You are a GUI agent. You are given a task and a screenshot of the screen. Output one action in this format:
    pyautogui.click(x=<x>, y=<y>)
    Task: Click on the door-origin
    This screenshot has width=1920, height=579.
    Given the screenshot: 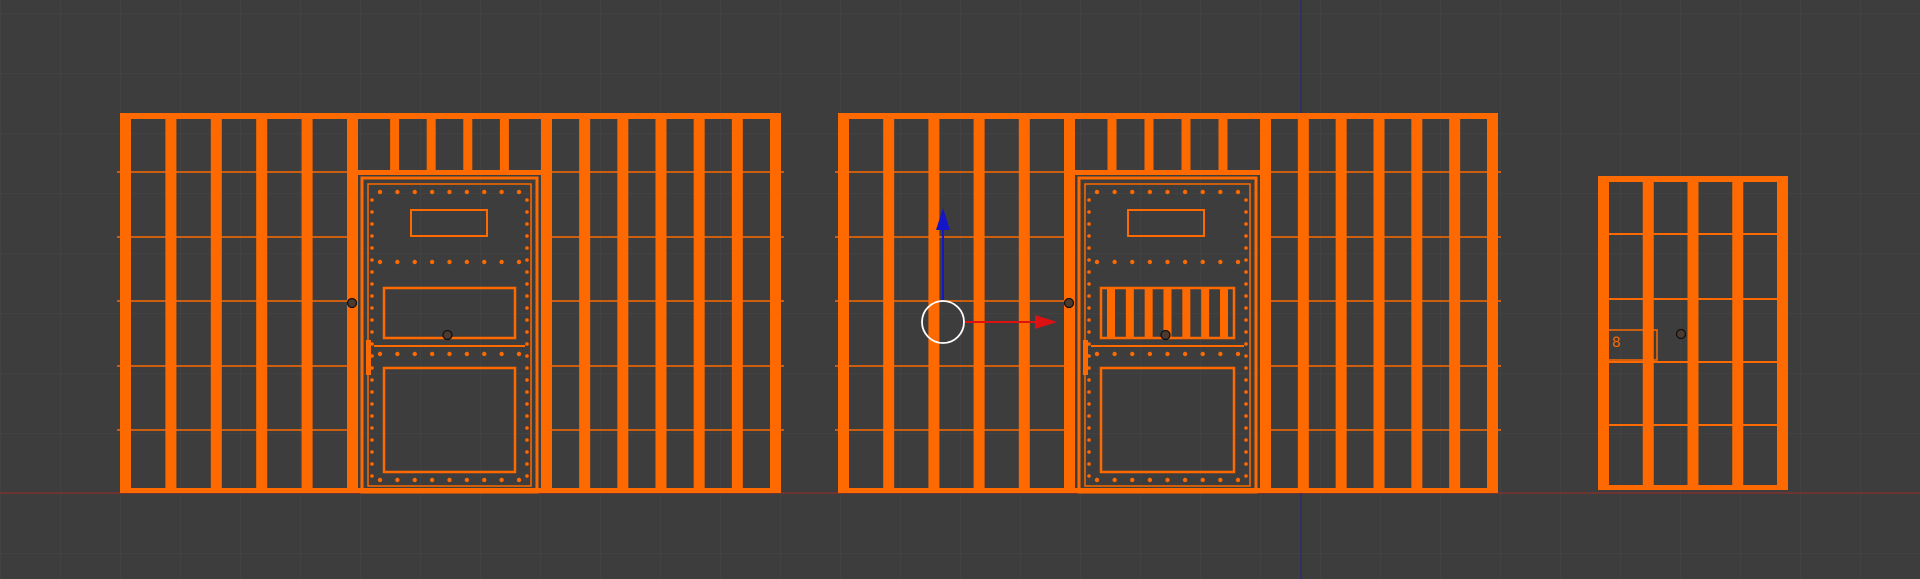 What is the action you would take?
    pyautogui.click(x=1165, y=335)
    